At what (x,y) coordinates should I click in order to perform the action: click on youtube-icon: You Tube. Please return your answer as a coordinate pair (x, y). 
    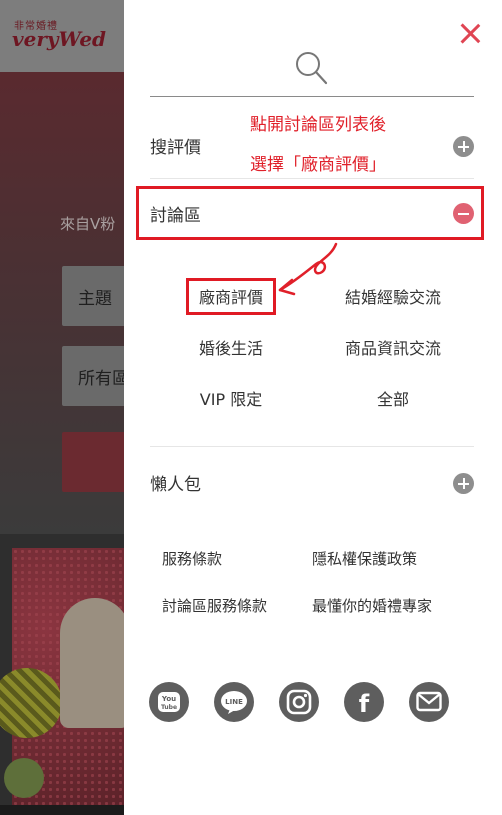
    Looking at the image, I should click on (169, 702).